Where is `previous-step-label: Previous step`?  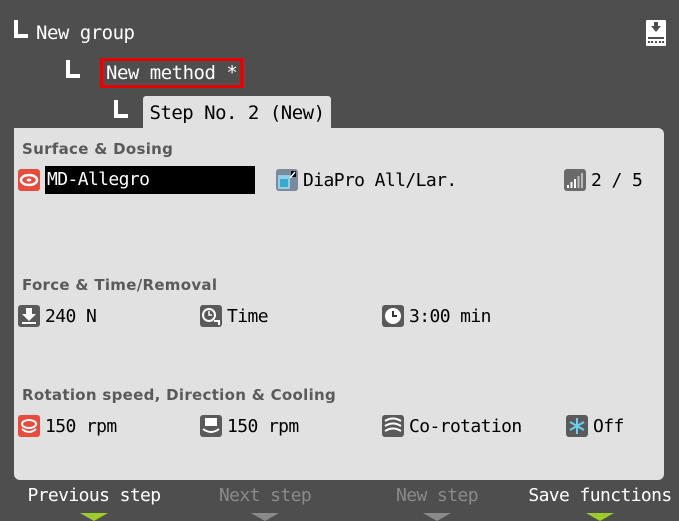
previous-step-label: Previous step is located at coordinates (94, 495).